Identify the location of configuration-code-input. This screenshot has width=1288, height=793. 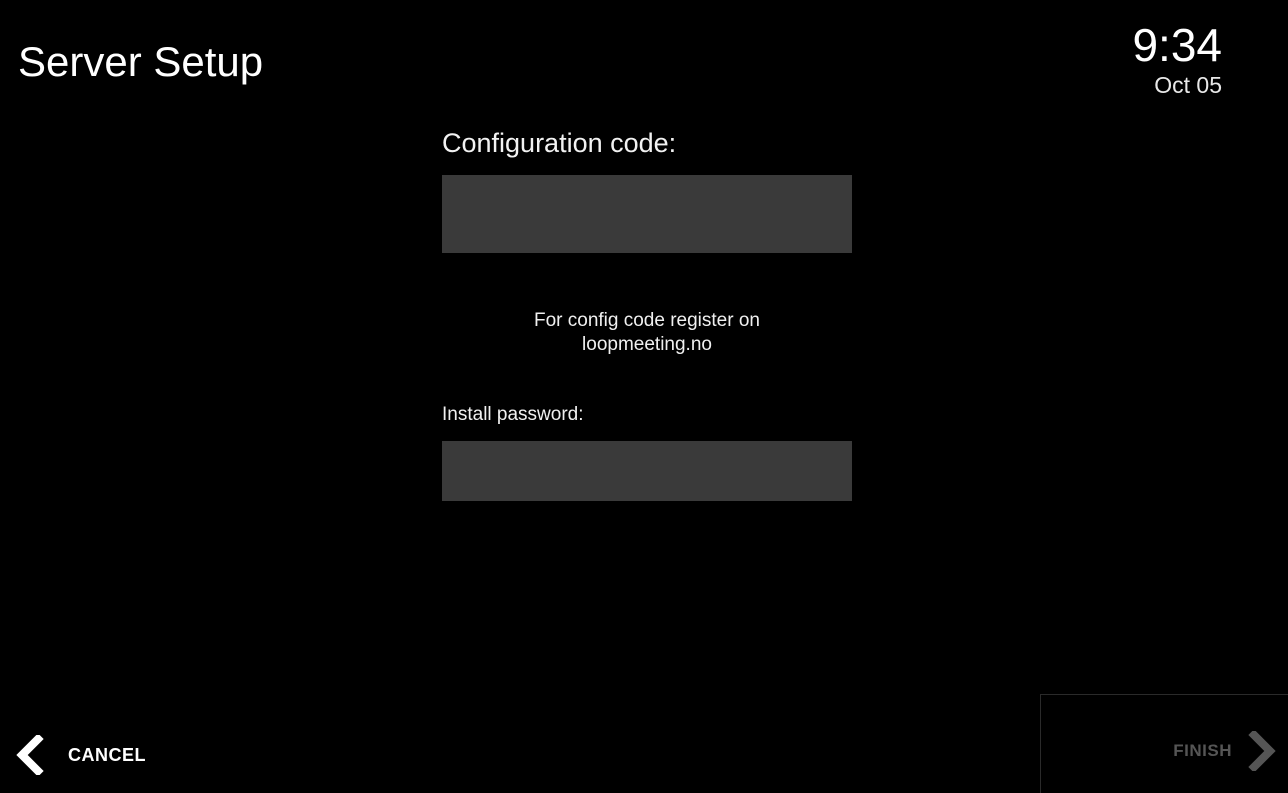
(647, 214).